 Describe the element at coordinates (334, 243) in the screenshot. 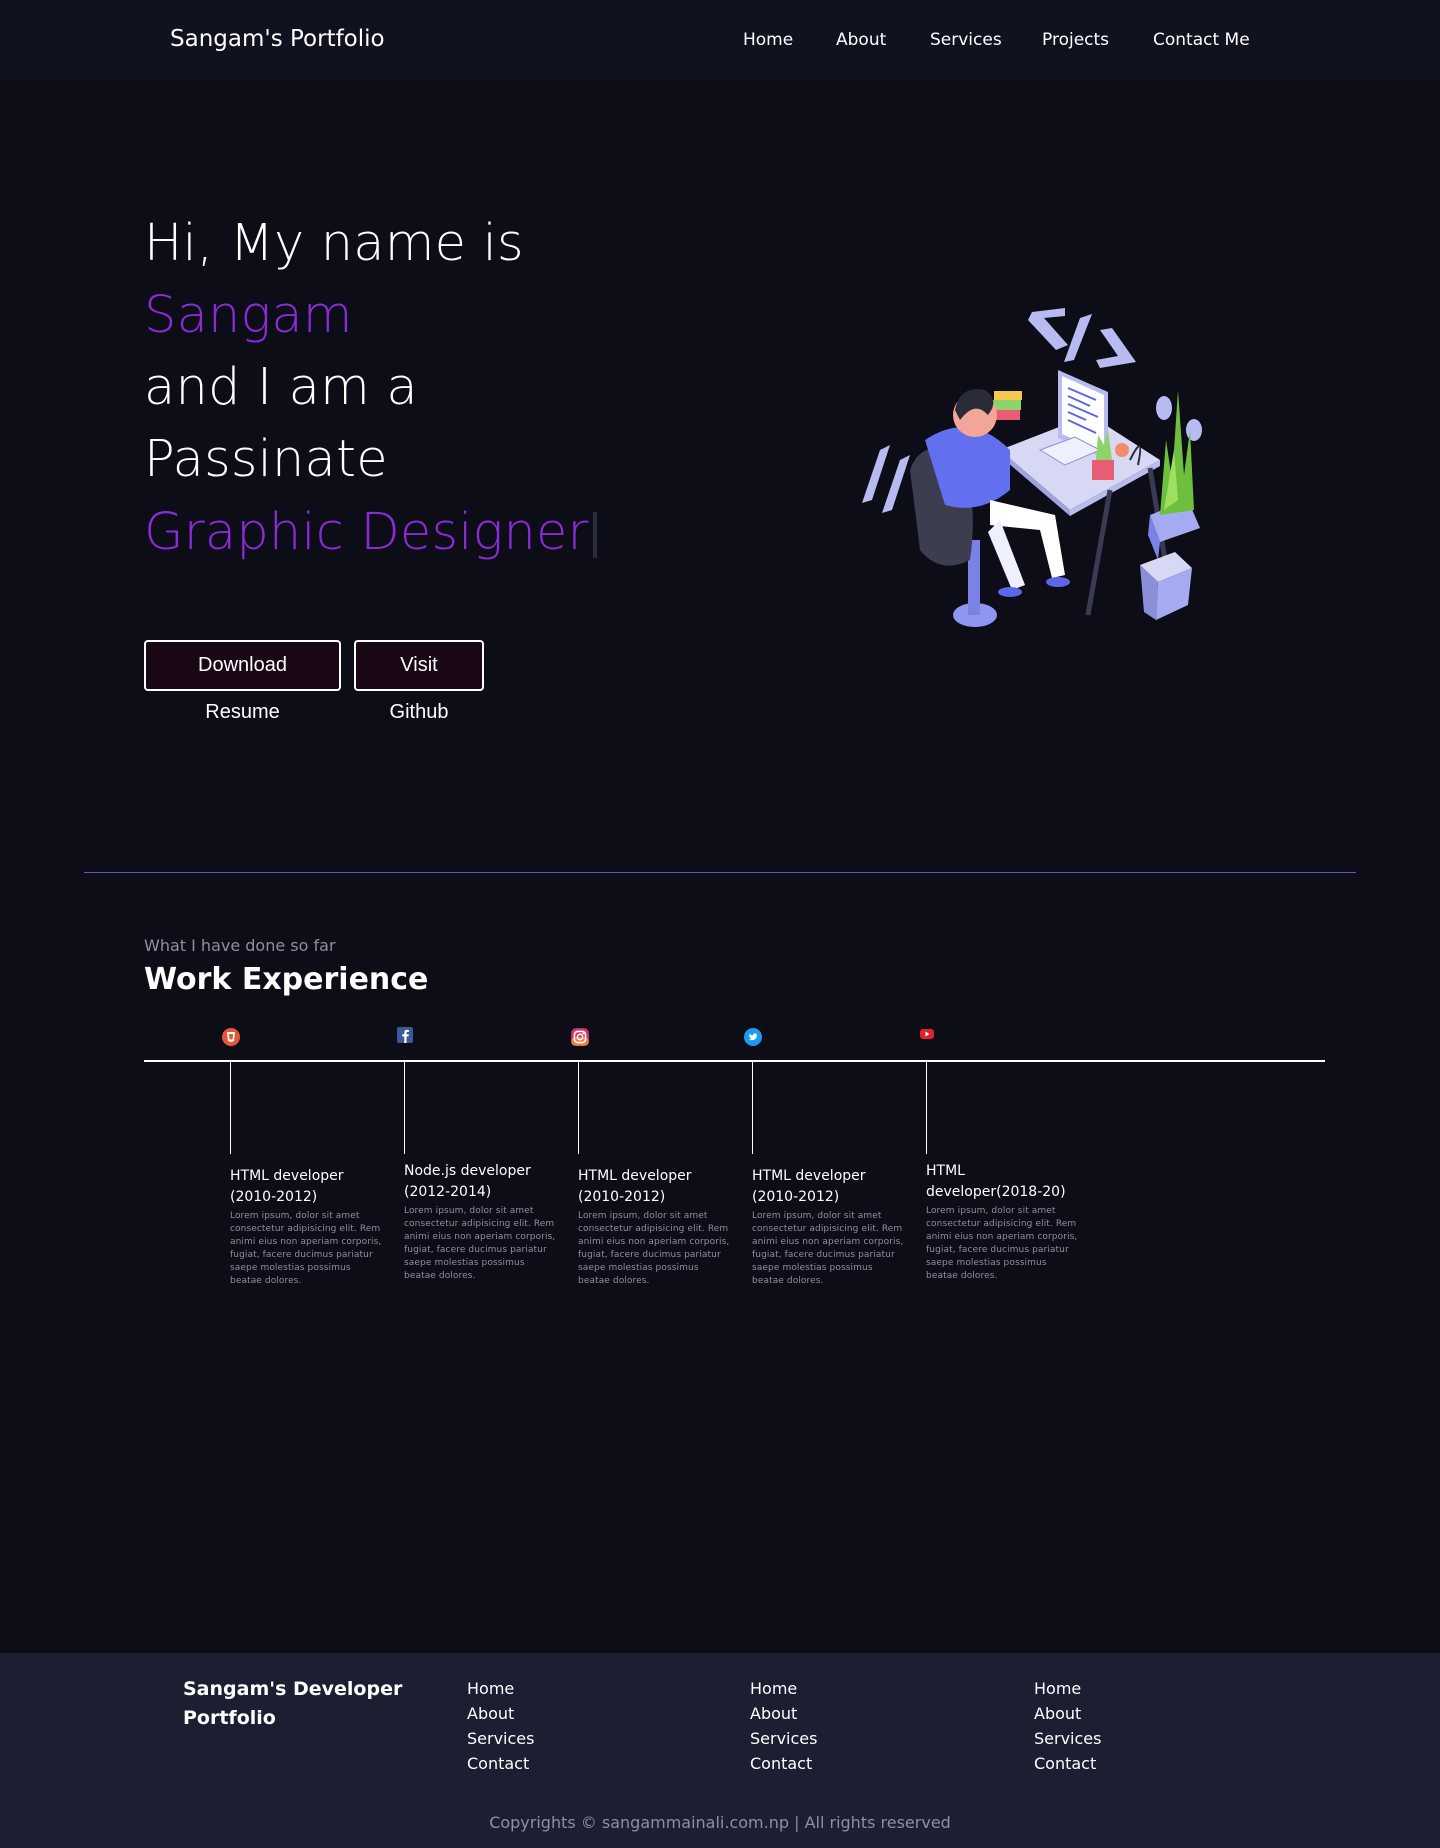

I see `hero-greeting: Hi, My name is` at that location.